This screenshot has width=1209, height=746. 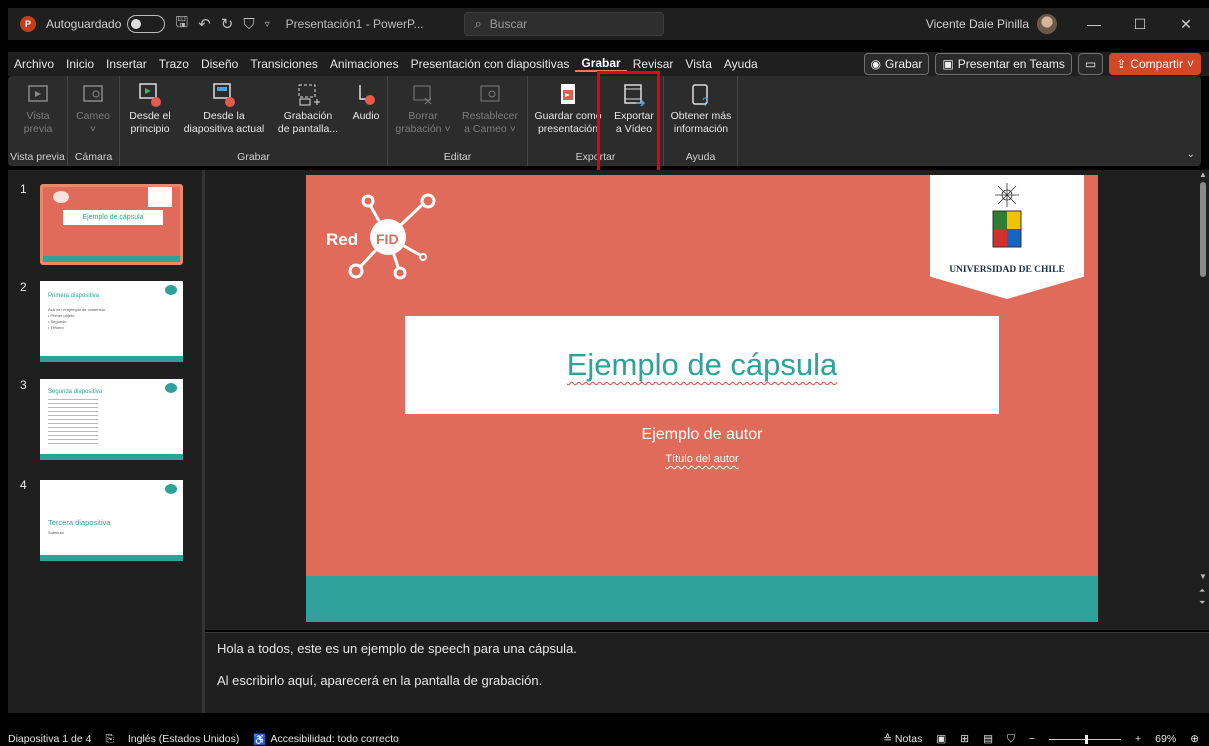 I want to click on tab-archivo: Archivo, so click(x=34, y=64).